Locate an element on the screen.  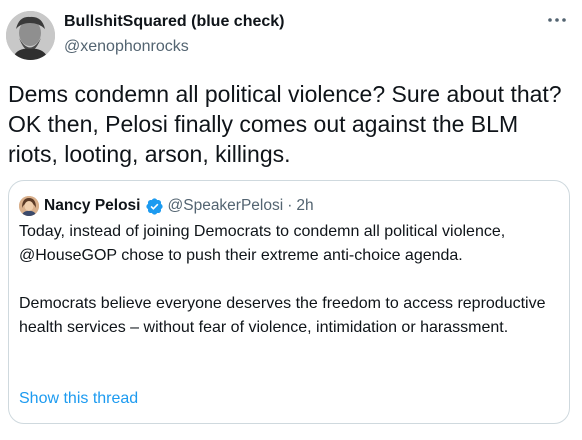
quoted-tweet-header: Nancy Pelosi @SpeakerPelosi · 2h is located at coordinates (166, 206).